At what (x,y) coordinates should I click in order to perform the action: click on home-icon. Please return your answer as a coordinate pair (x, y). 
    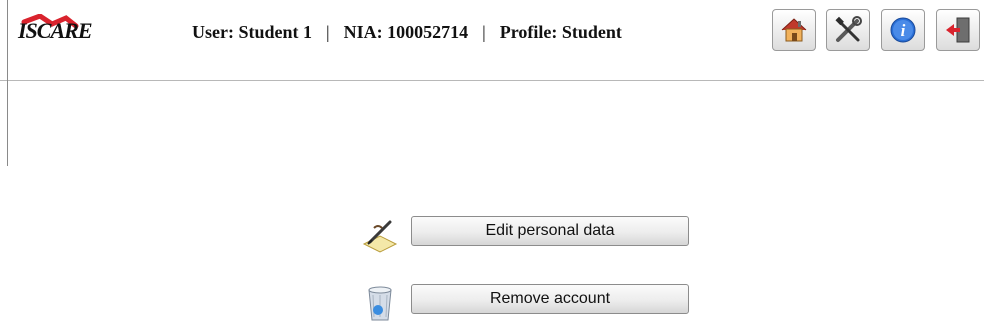
    Looking at the image, I should click on (794, 30).